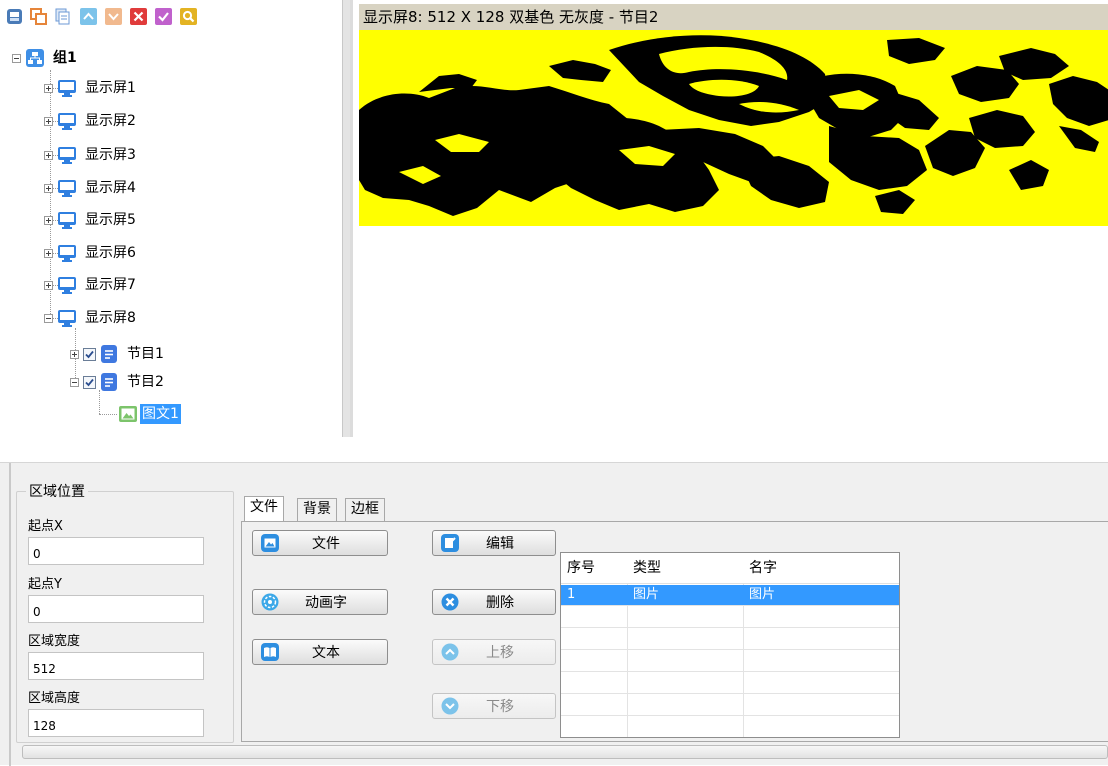  Describe the element at coordinates (730, 595) in the screenshot. I see `table-row: 1 图片 图片` at that location.